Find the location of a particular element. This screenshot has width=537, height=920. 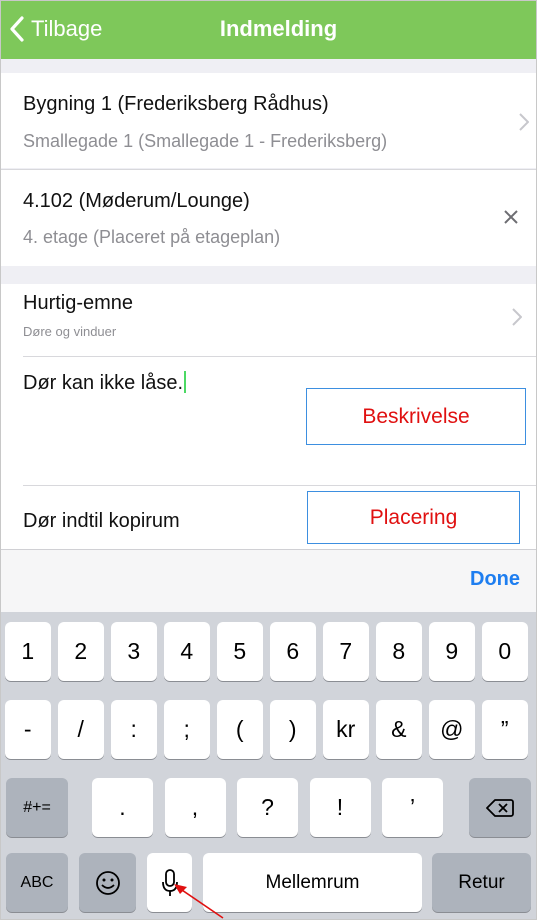

description-text: Dør kan ikke låse. is located at coordinates (103, 383).